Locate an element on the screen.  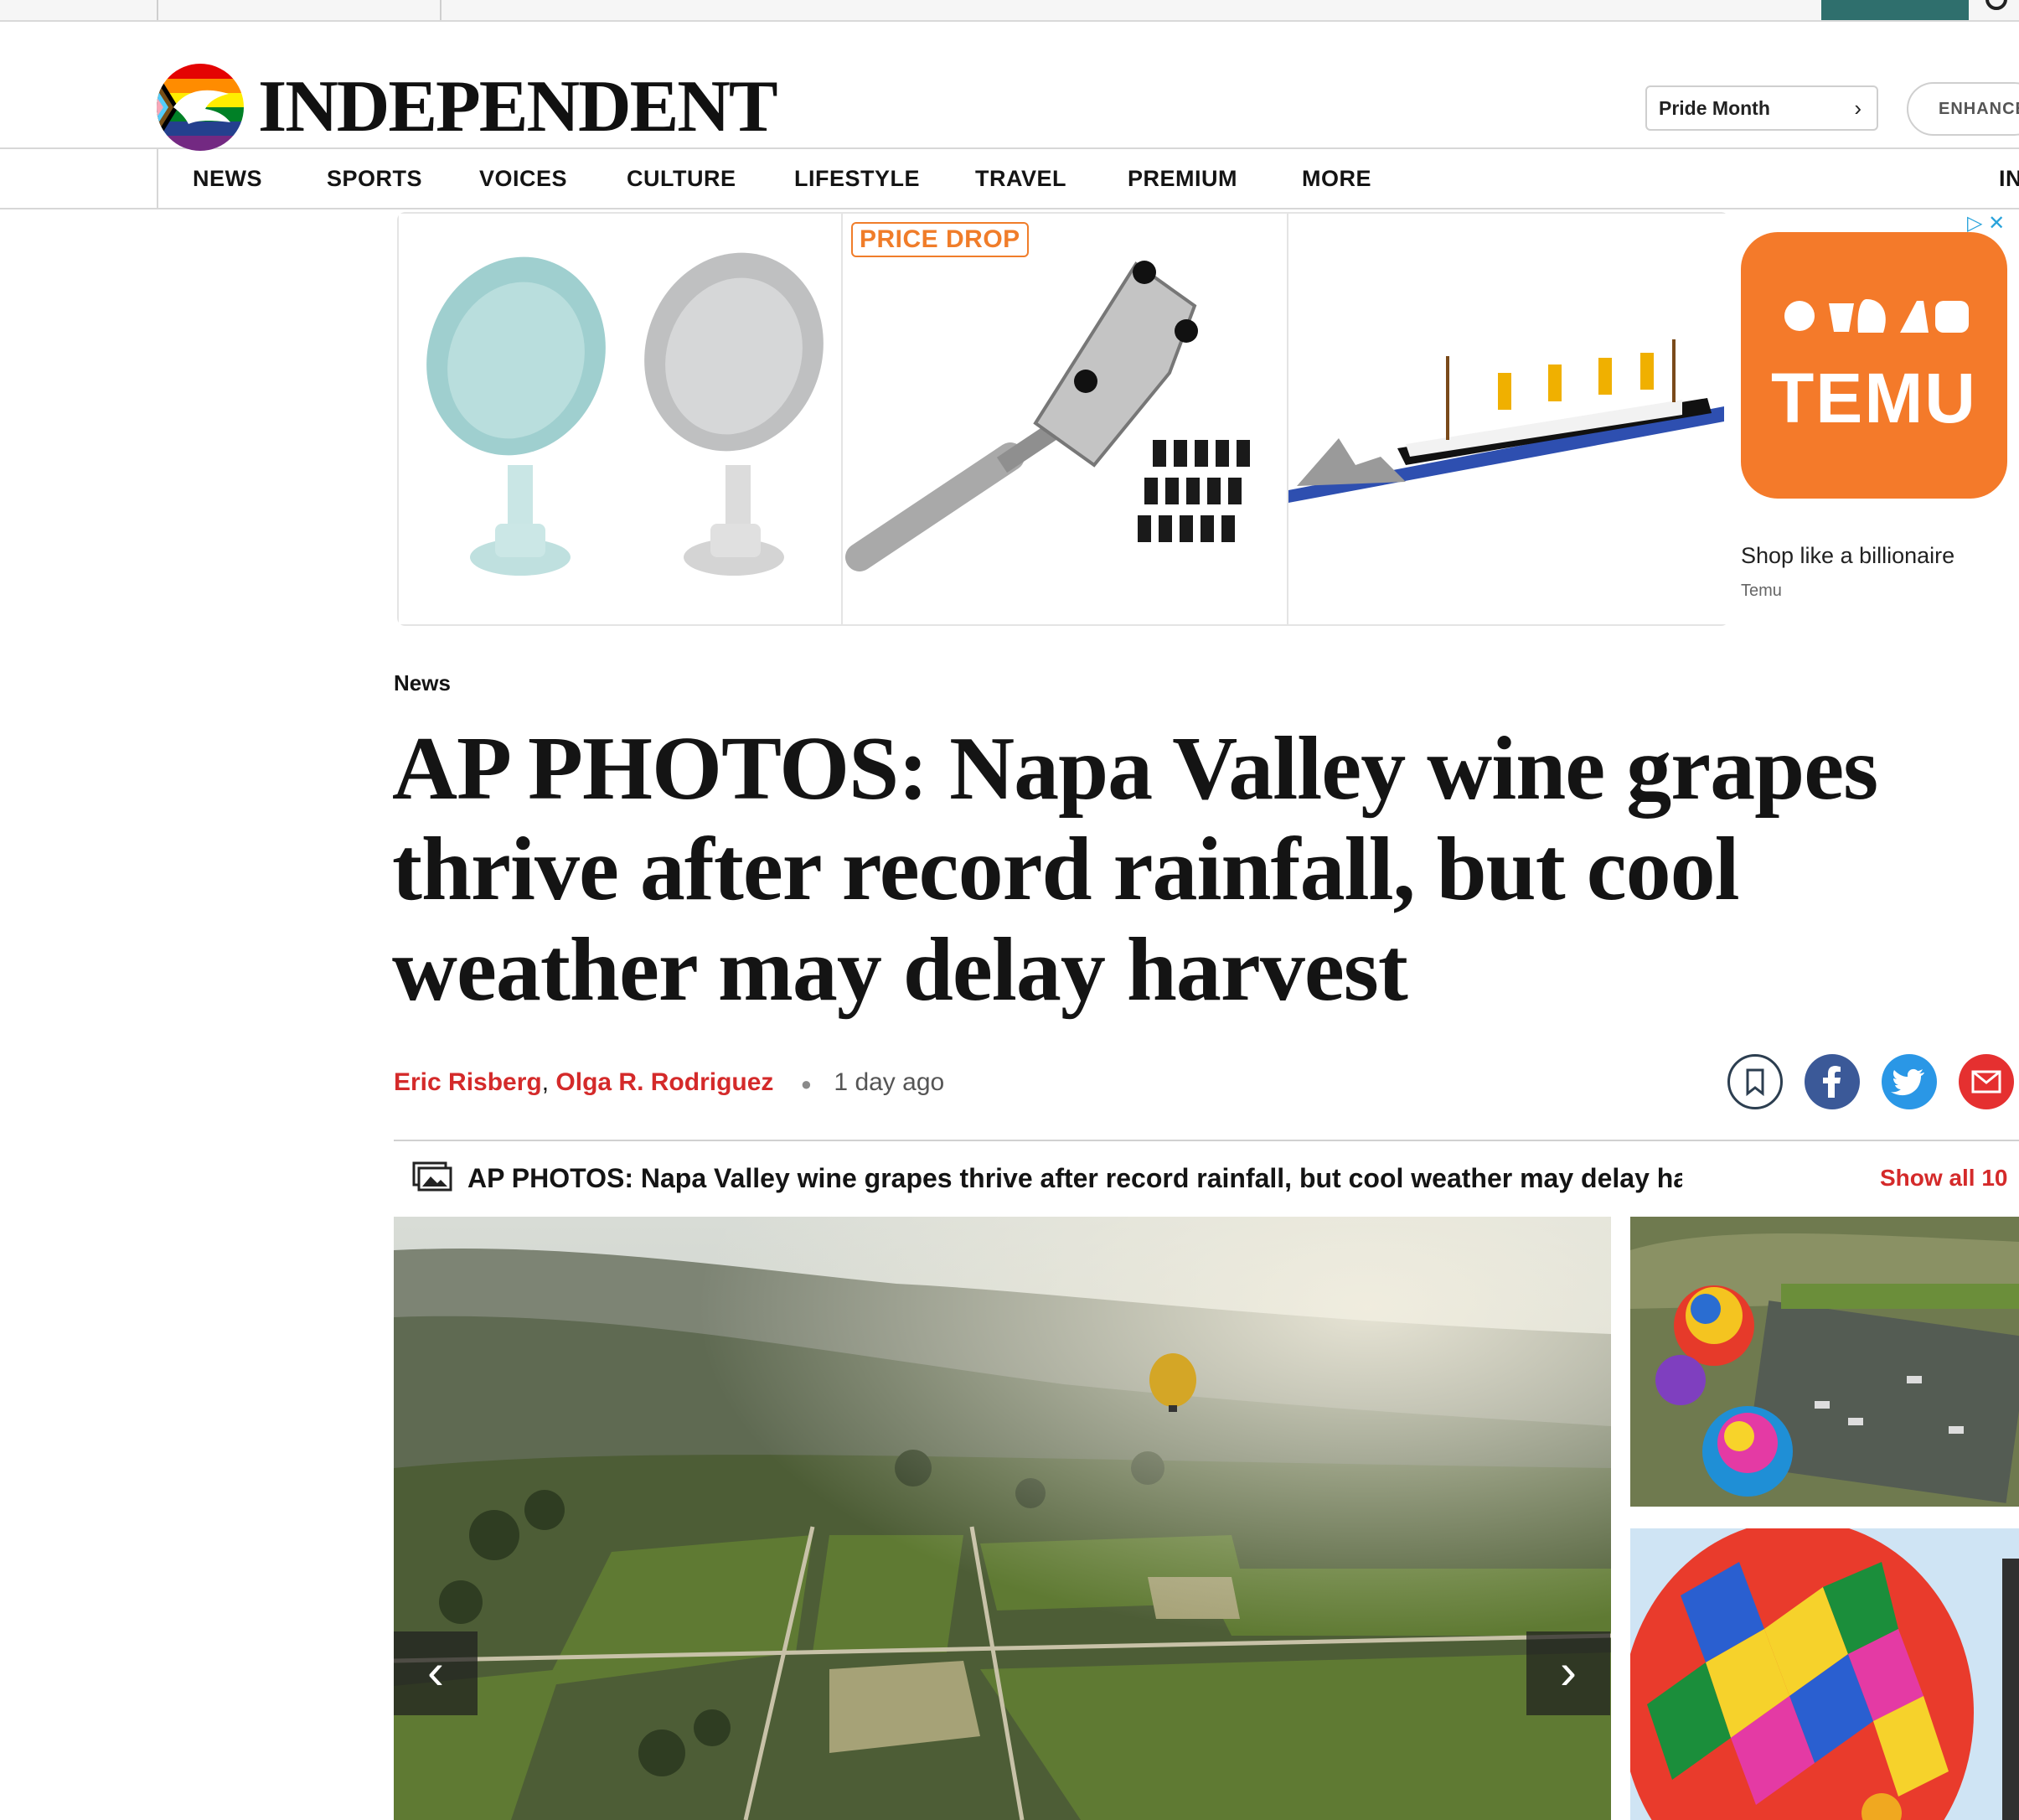
gallery-icon is located at coordinates (432, 1176).